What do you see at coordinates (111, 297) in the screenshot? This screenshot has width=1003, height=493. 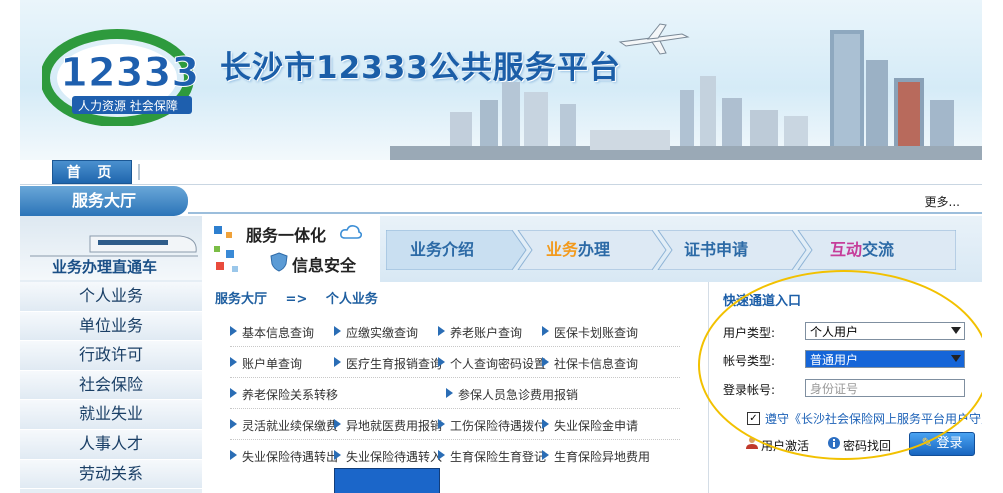 I see `sidebar-item-personal: 个人业务` at bounding box center [111, 297].